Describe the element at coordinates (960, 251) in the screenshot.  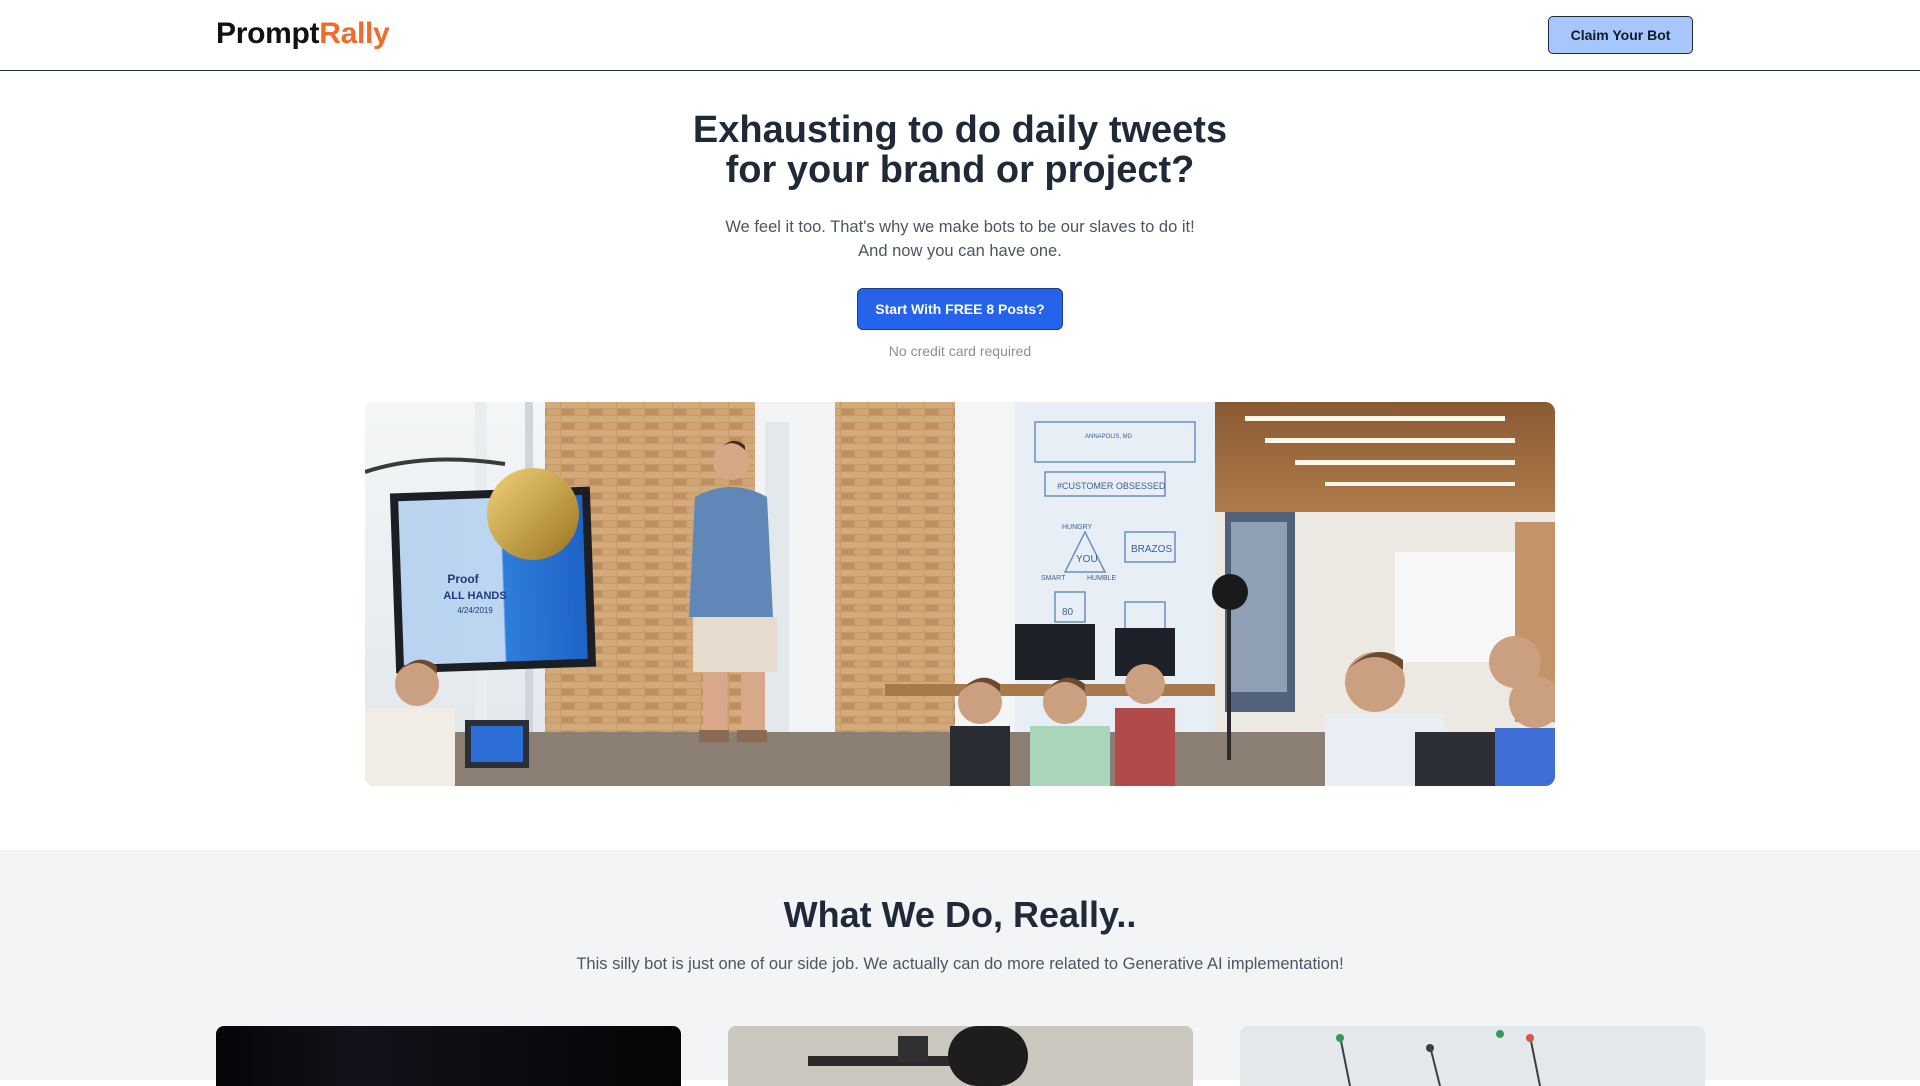
I see `hero-subtitle-line2: And now you can have one.` at that location.